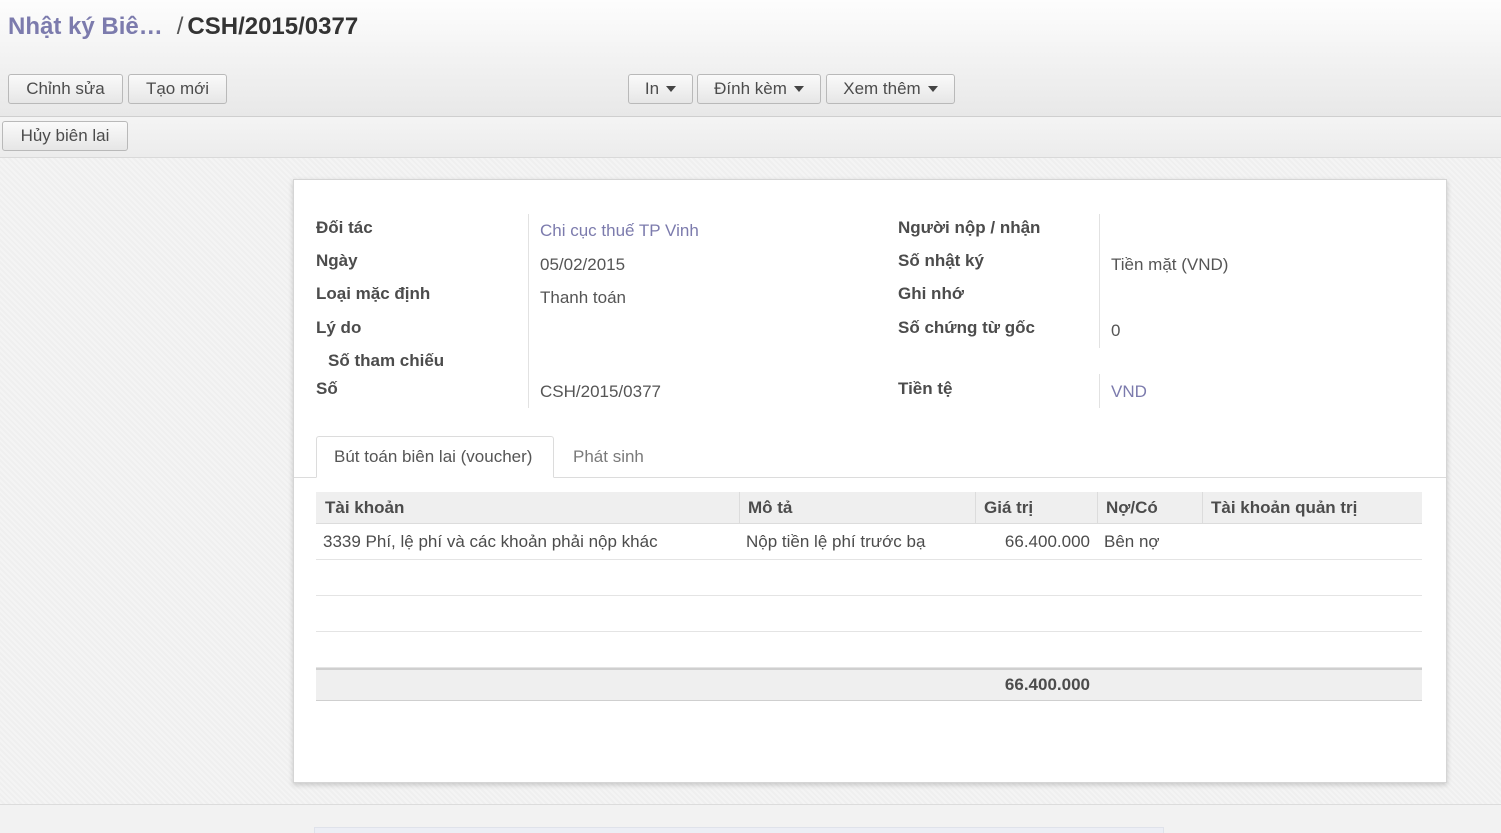 This screenshot has width=1501, height=833. I want to click on breadcrumb-current: CSH/2015/0377, so click(273, 26).